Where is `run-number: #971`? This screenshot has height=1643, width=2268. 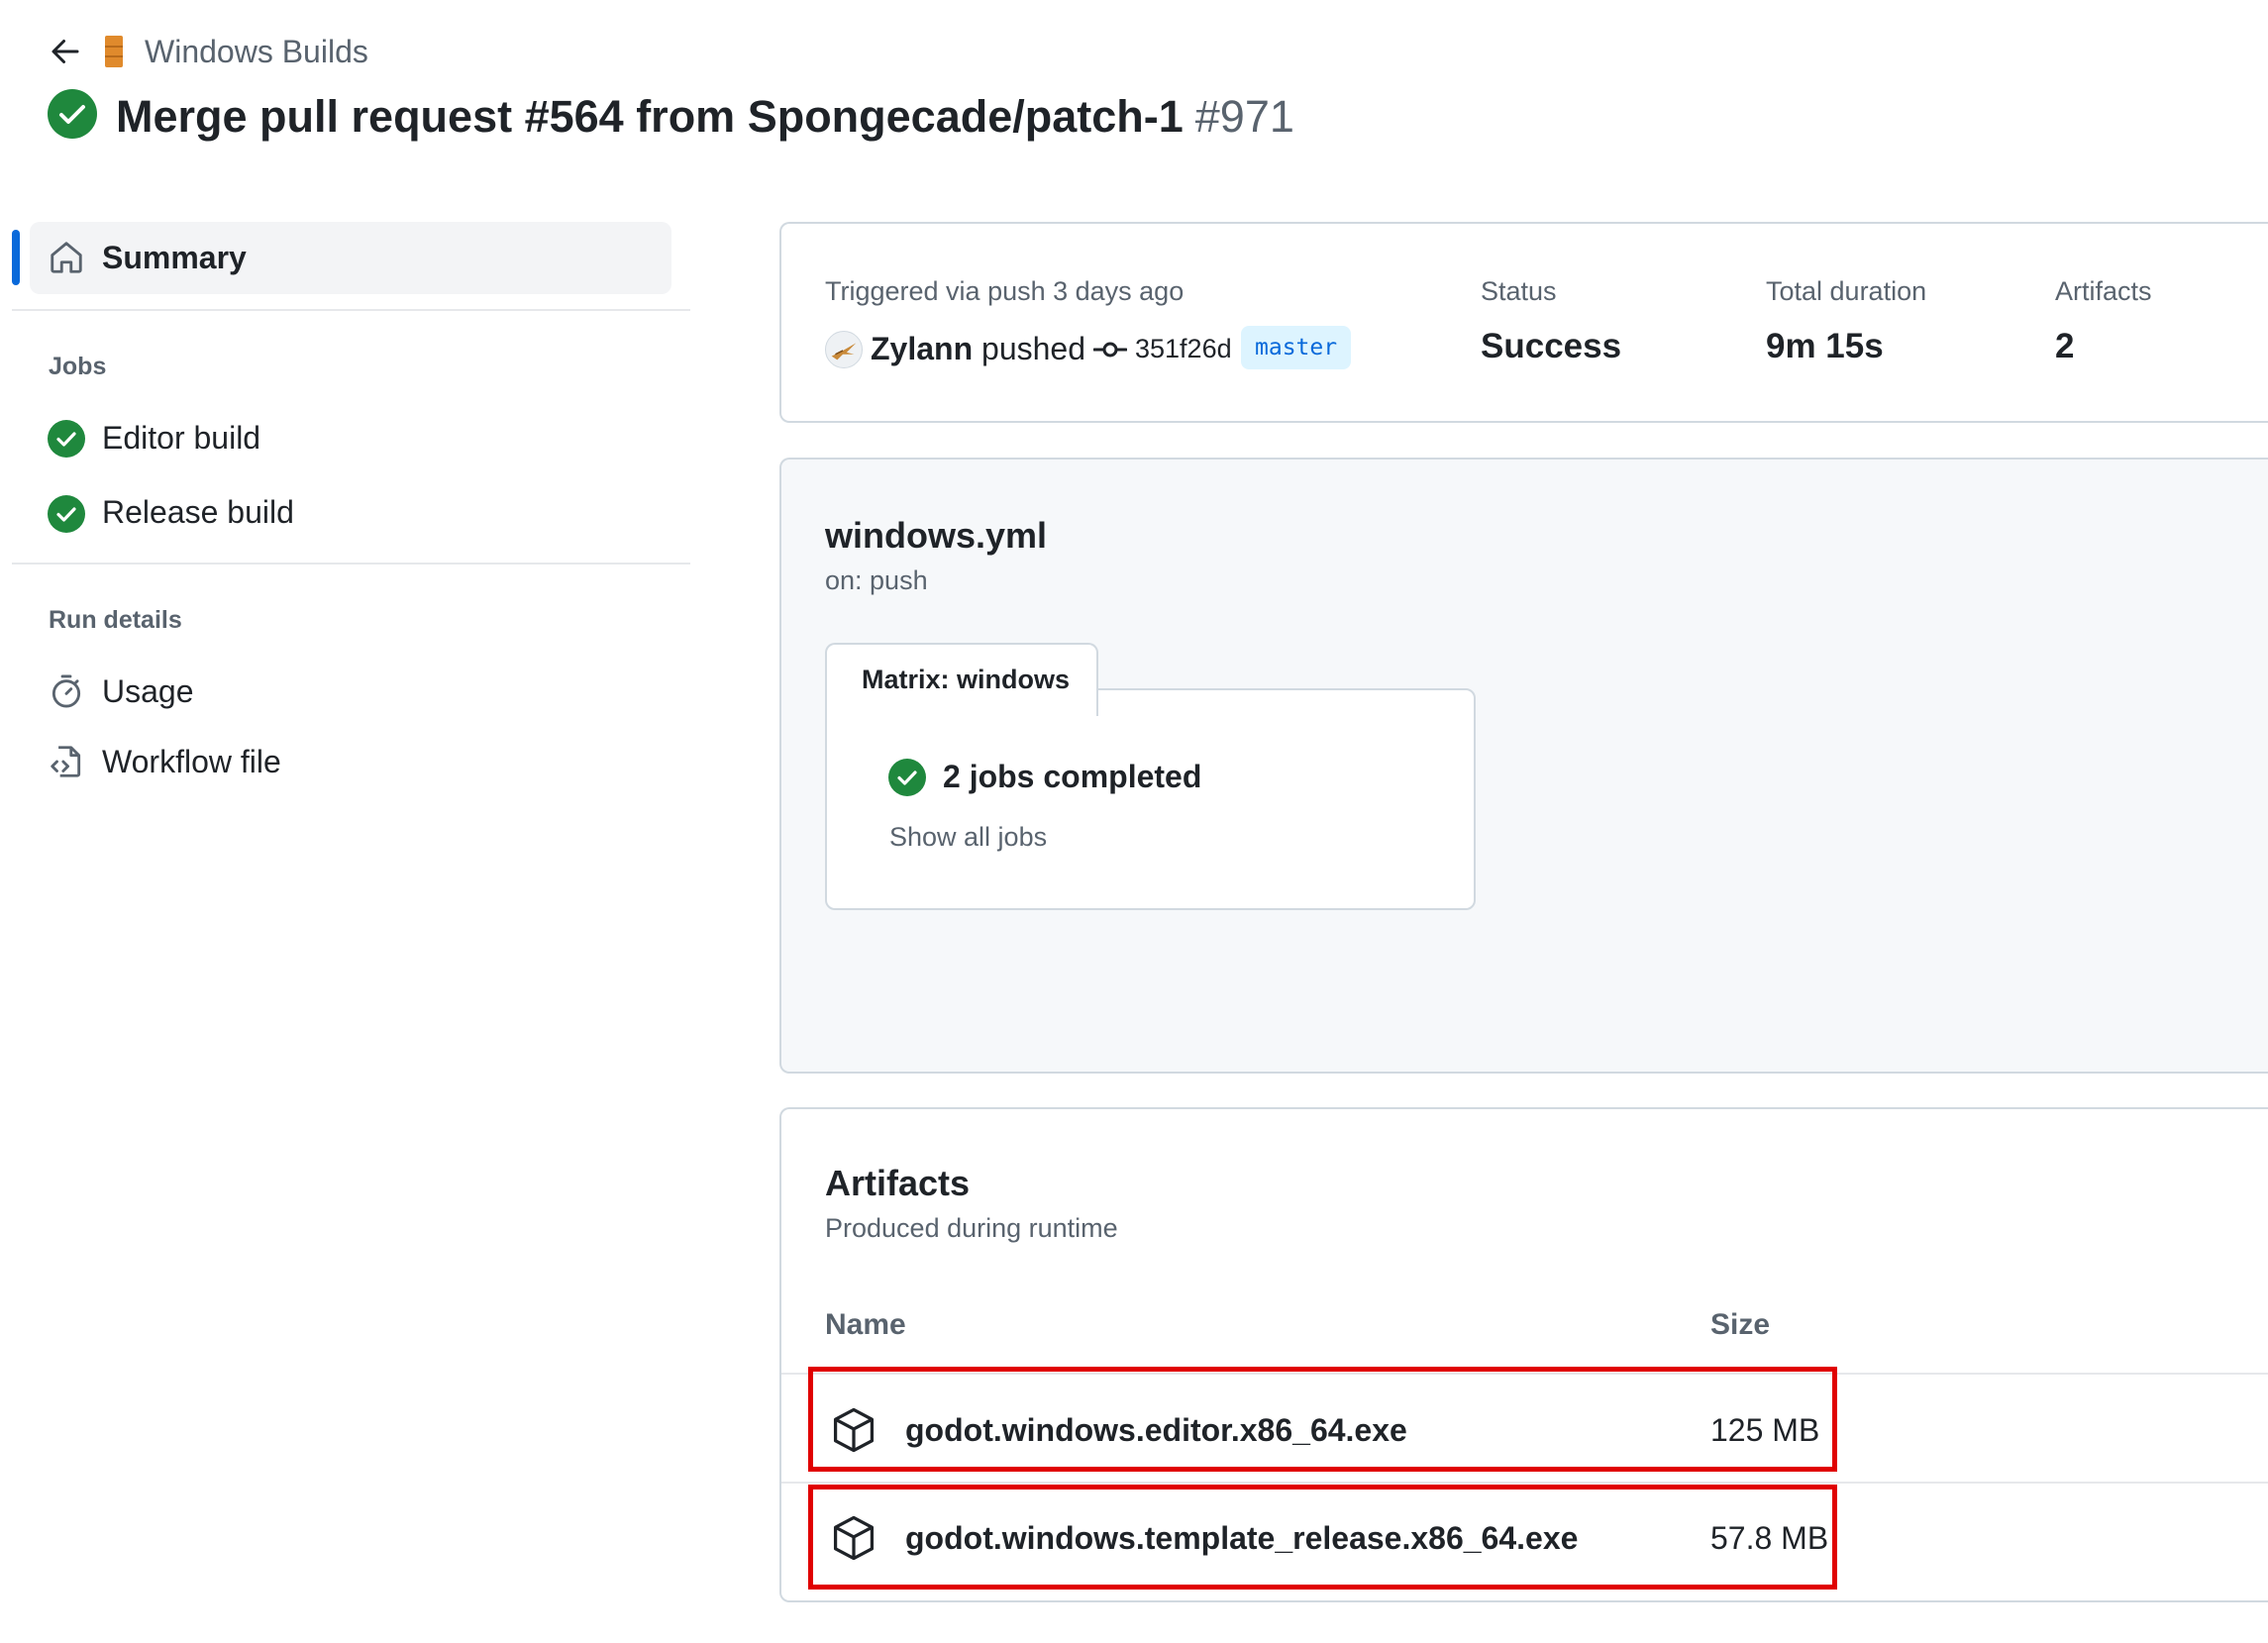
run-number: #971 is located at coordinates (1244, 116).